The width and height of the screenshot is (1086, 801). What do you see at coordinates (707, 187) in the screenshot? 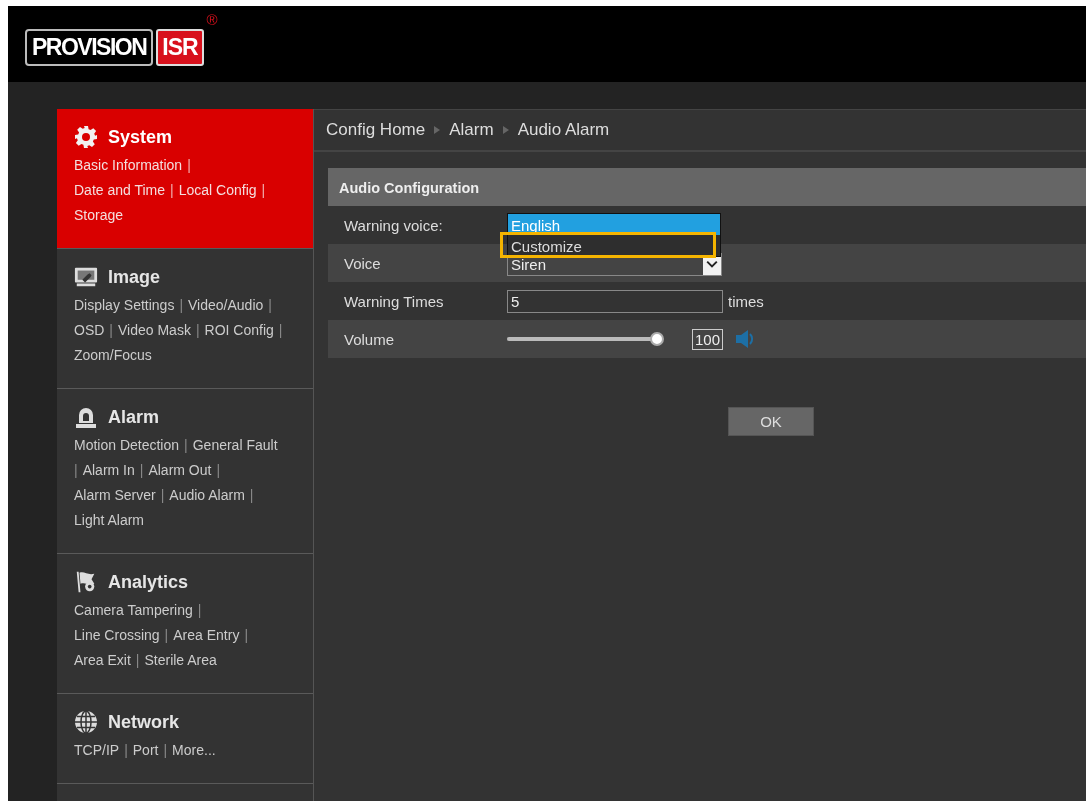
I see `panel-header: Audio Configuration` at bounding box center [707, 187].